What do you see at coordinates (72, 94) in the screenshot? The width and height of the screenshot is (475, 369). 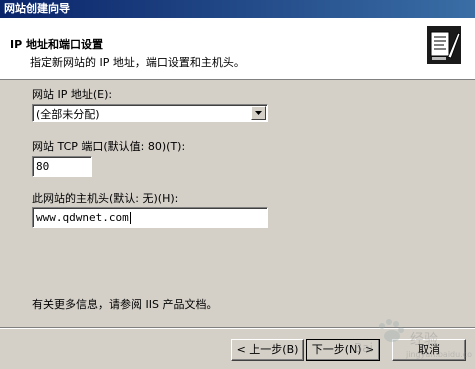 I see `ip-address-label: 网站 IP 地址(E):` at bounding box center [72, 94].